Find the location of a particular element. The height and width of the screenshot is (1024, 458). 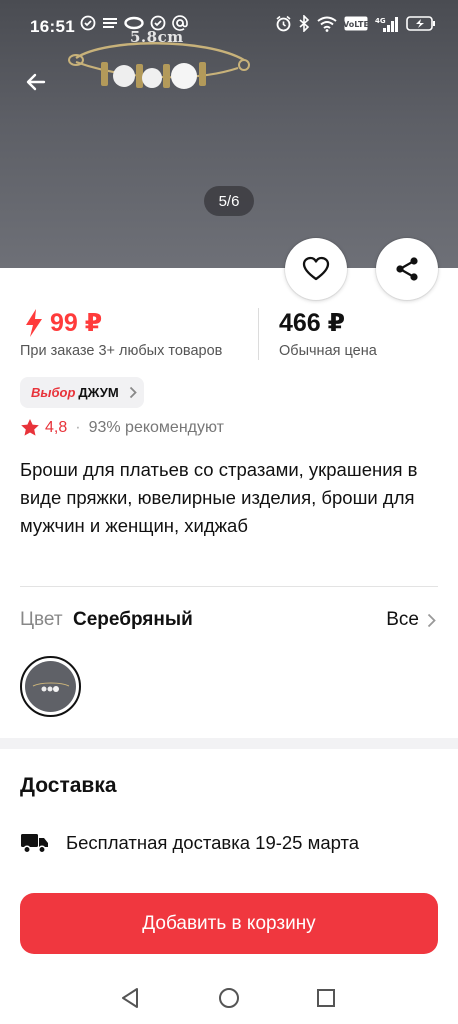

badge-choice-text: Выбор is located at coordinates (53, 392).